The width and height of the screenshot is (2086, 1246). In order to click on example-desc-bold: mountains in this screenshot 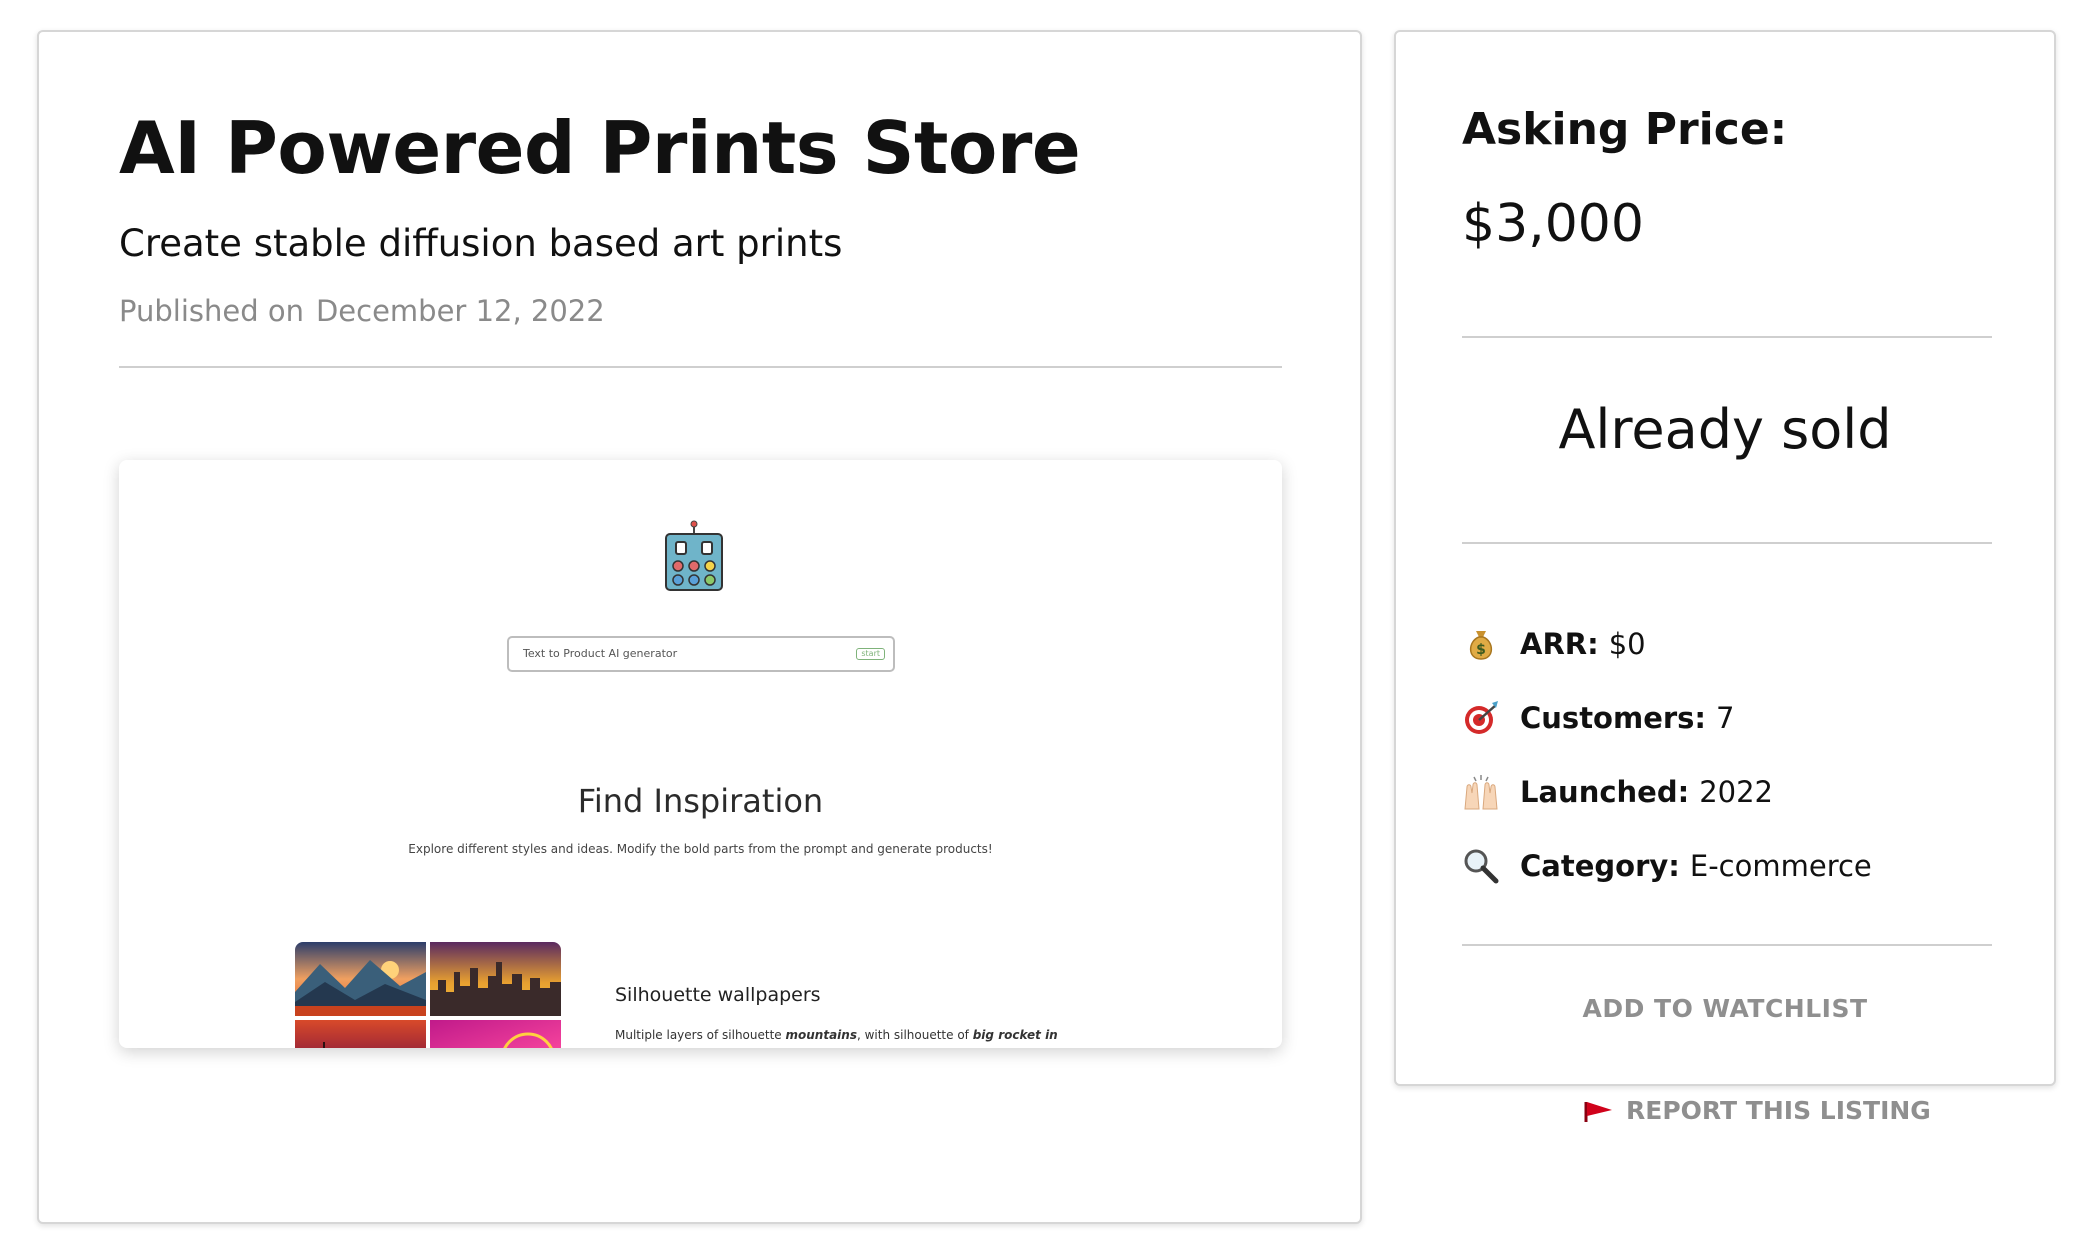, I will do `click(821, 1035)`.